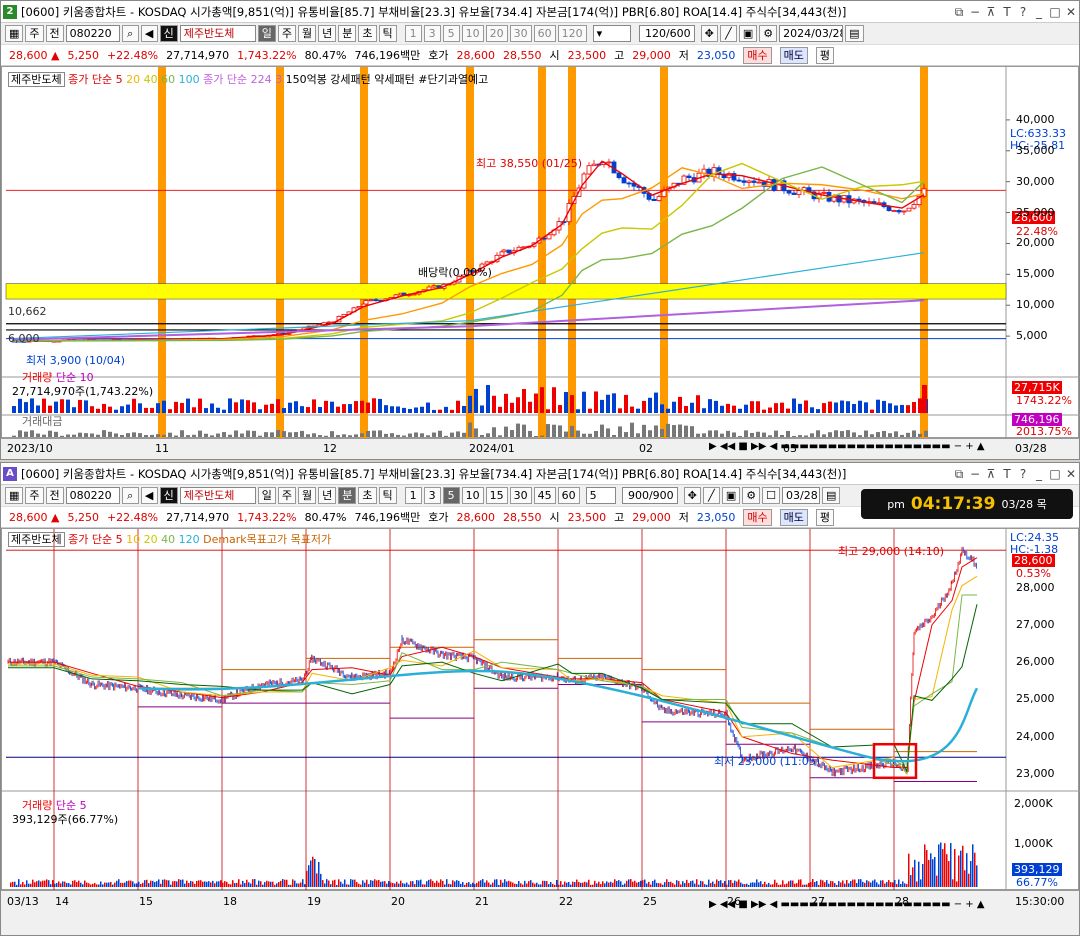 The image size is (1080, 936). I want to click on interval-dropdown: 5, so click(600, 495).